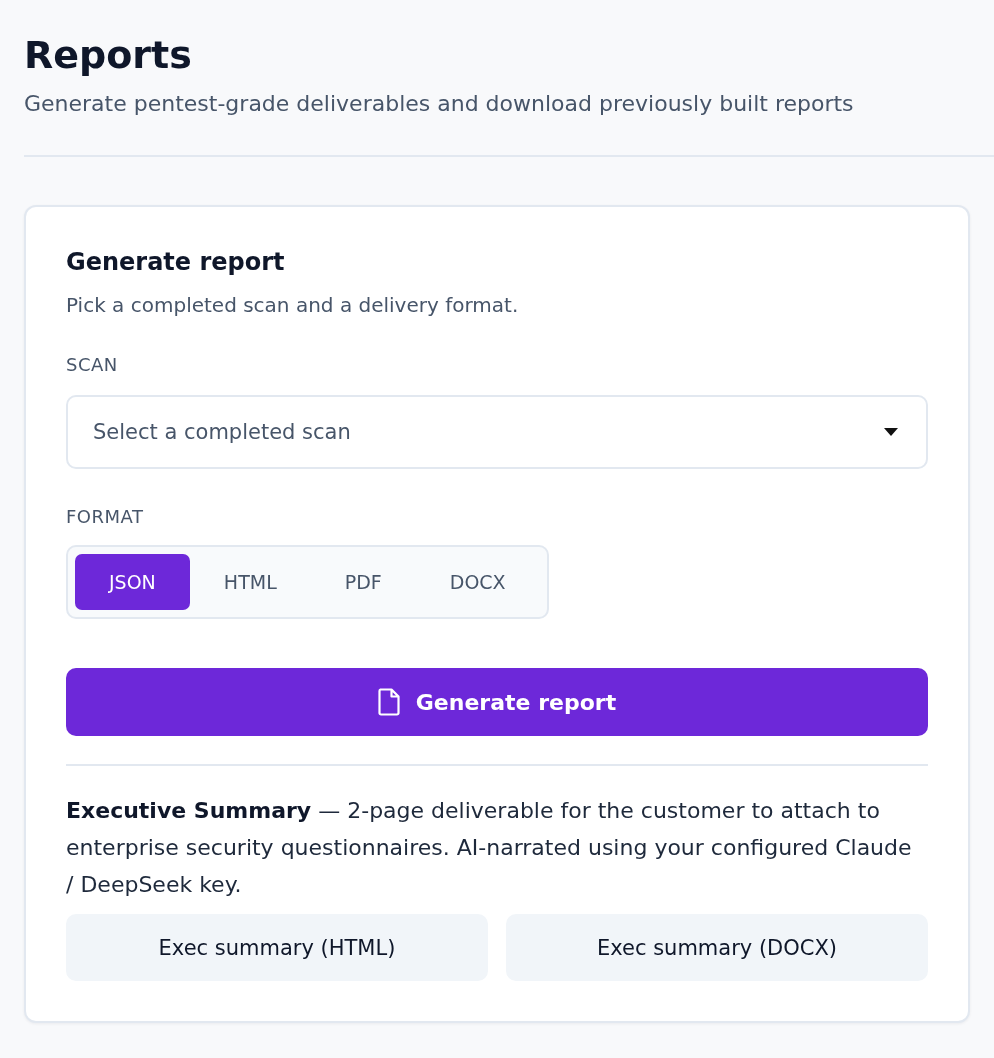 The width and height of the screenshot is (994, 1058). Describe the element at coordinates (717, 947) in the screenshot. I see `exec-summary-button: Exec summary (DOCX)` at that location.